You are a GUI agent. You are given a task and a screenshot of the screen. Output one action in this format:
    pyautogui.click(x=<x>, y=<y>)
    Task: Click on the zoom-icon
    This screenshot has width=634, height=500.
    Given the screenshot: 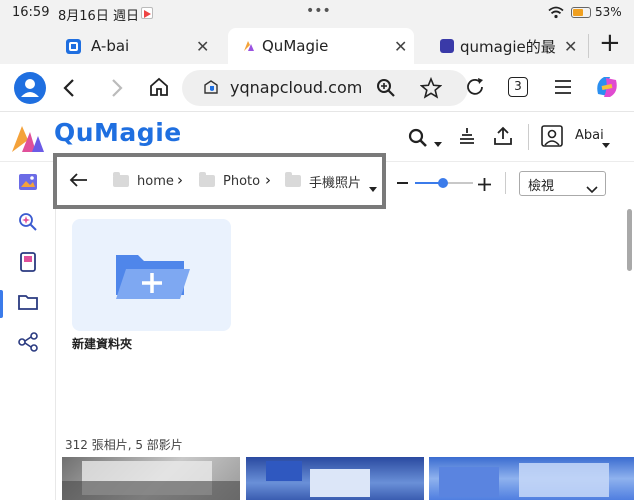 What is the action you would take?
    pyautogui.click(x=386, y=90)
    